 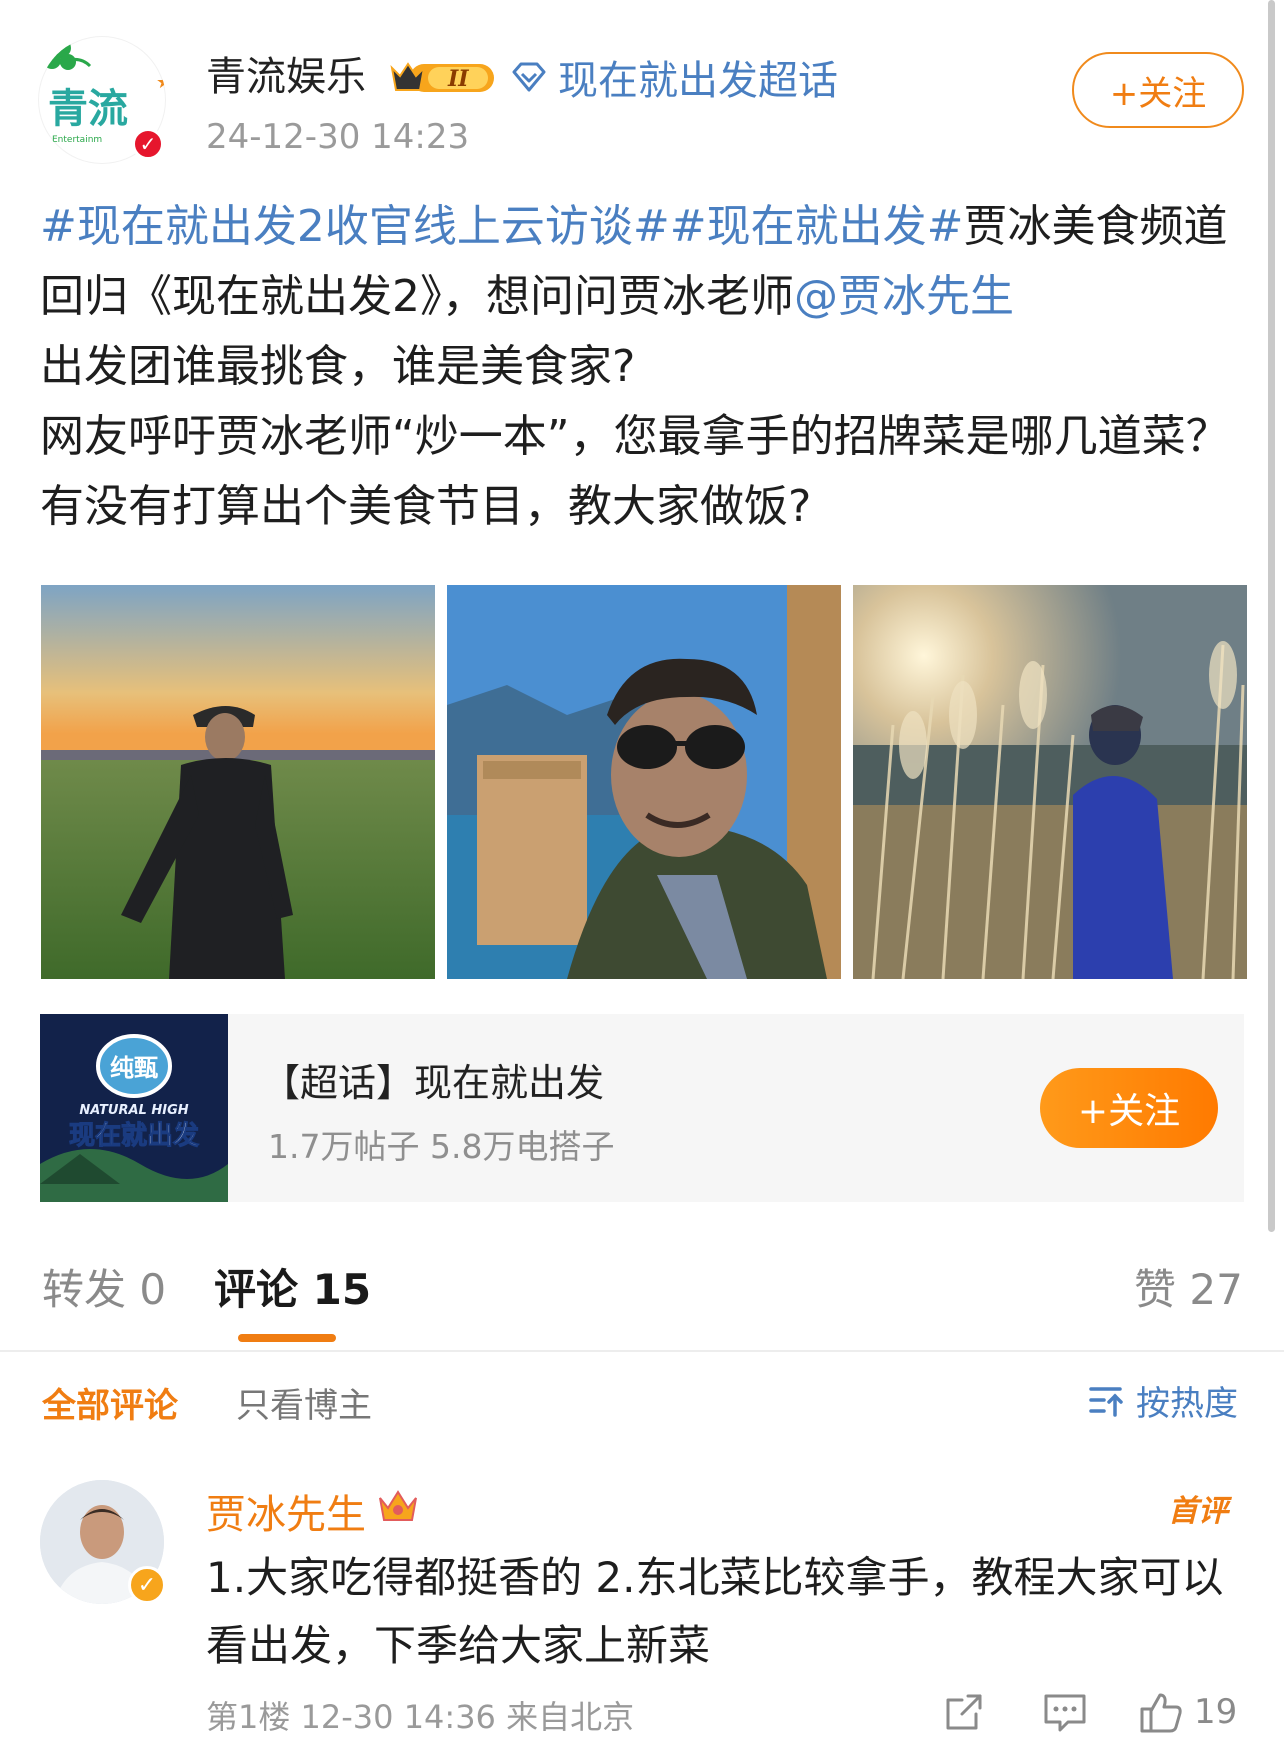 I want to click on reply-button, so click(x=1065, y=1712).